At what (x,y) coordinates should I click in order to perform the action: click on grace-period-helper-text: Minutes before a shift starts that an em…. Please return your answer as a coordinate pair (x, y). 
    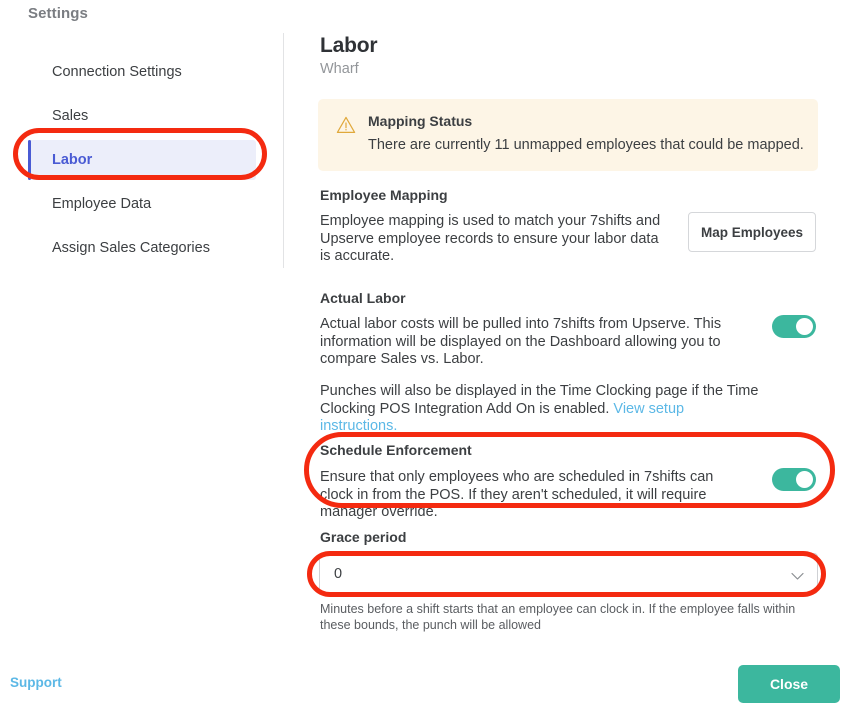
    Looking at the image, I should click on (558, 617).